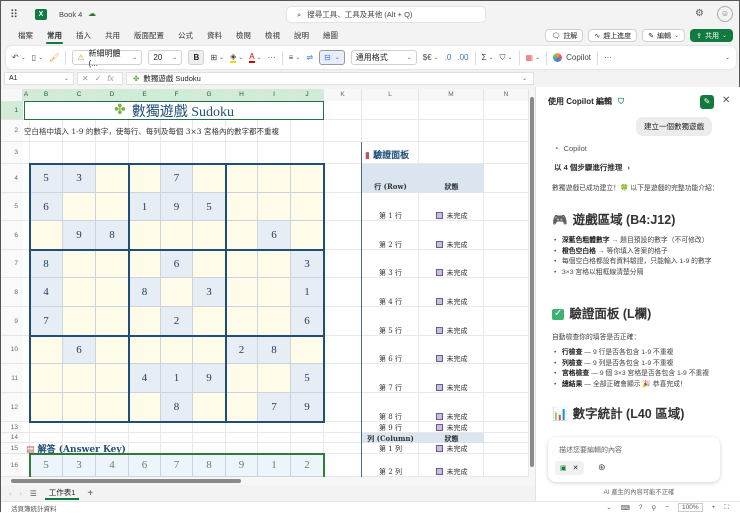 Image resolution: width=740 pixels, height=513 pixels. I want to click on tab-4: 版面配置, so click(149, 37).